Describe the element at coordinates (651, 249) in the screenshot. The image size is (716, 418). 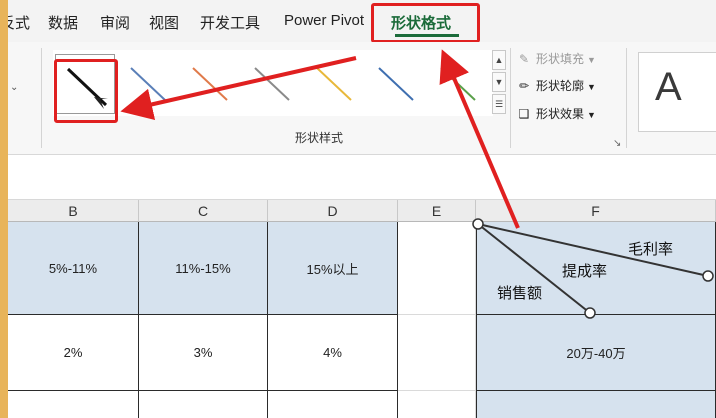
I see `diagonal-label-margin: 毛利率` at that location.